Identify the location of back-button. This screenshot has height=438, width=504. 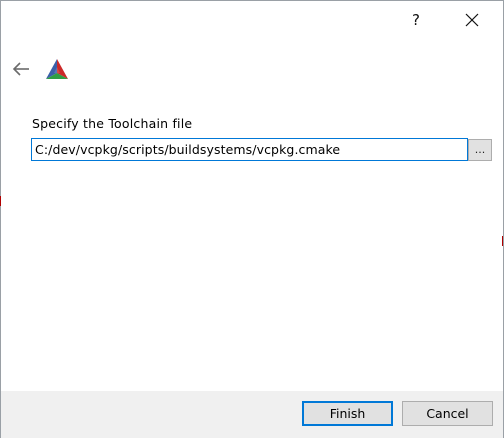
(21, 69).